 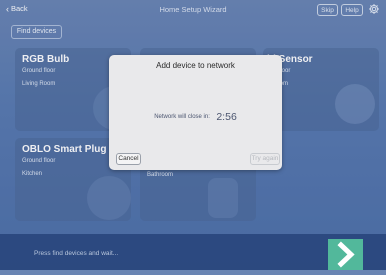 What do you see at coordinates (182, 116) in the screenshot?
I see `countdown-label: Network will close in:` at bounding box center [182, 116].